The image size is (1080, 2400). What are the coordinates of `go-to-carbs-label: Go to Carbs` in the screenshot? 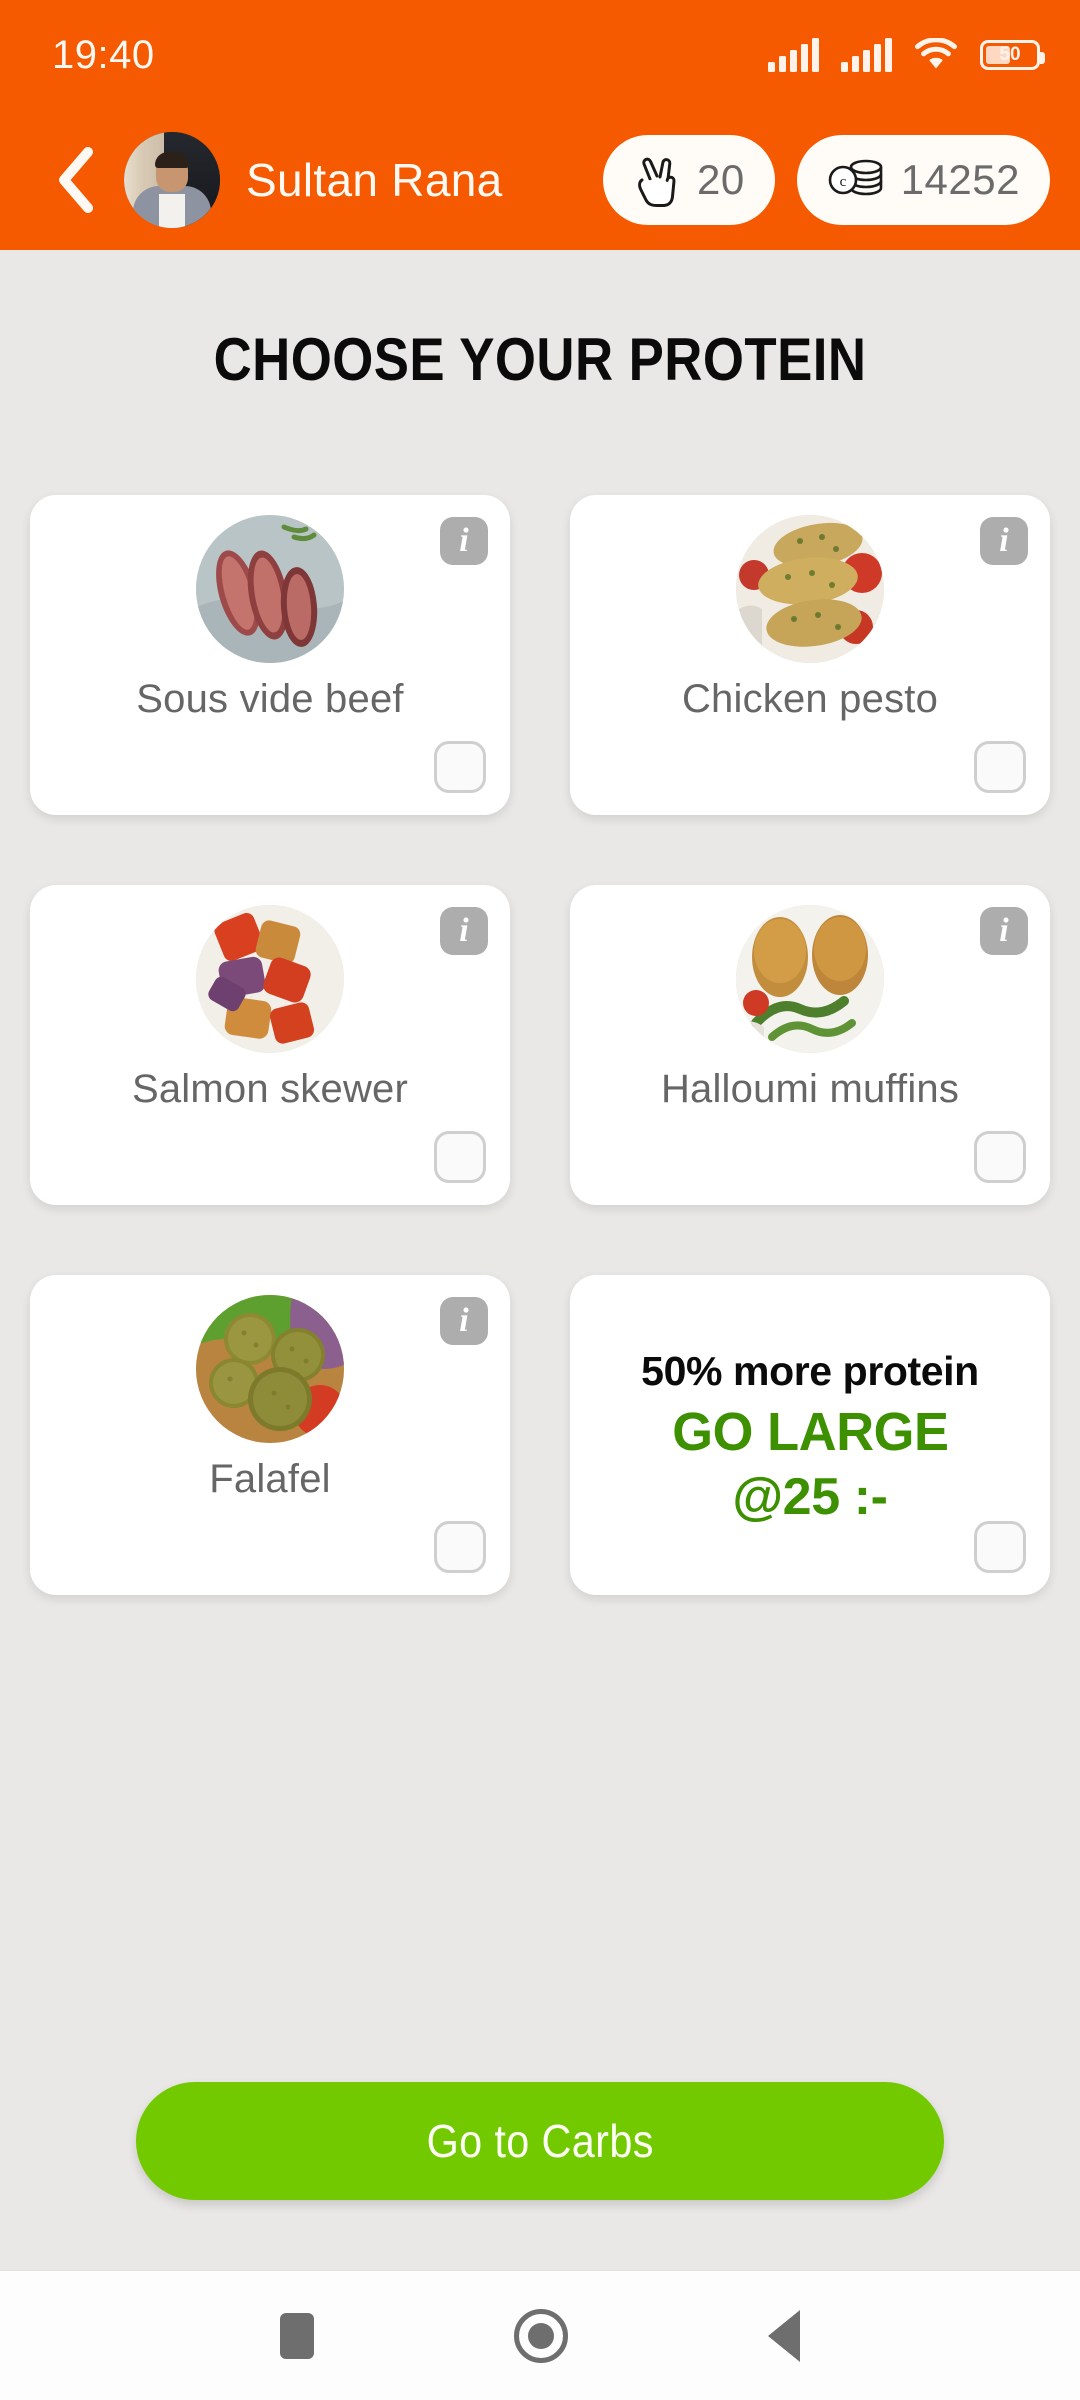 It's located at (540, 2141).